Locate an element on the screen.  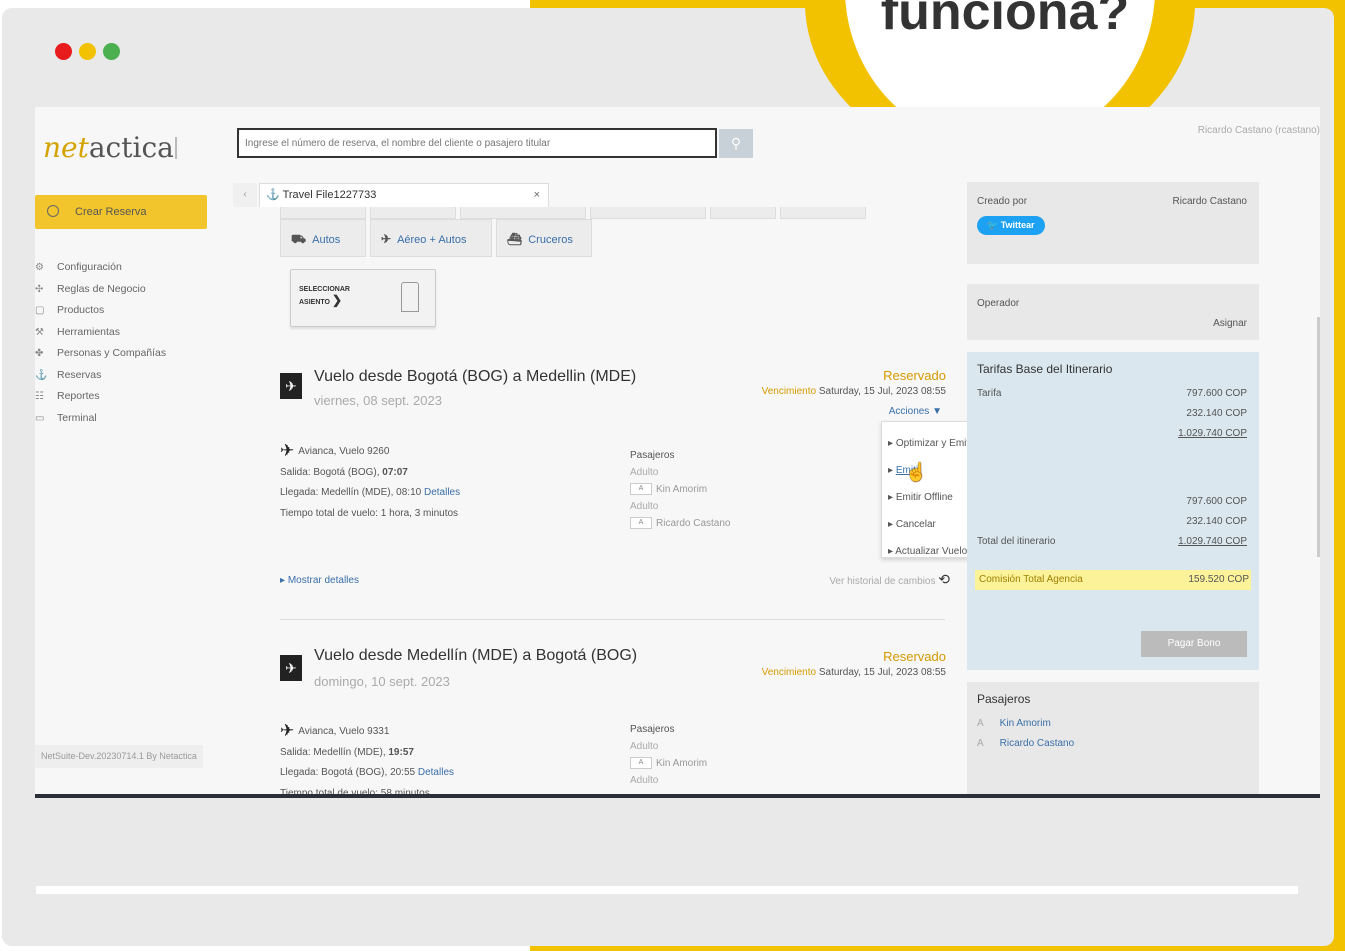
commission-row: Comisión Total Agencia 159.520 COP is located at coordinates (1113, 580).